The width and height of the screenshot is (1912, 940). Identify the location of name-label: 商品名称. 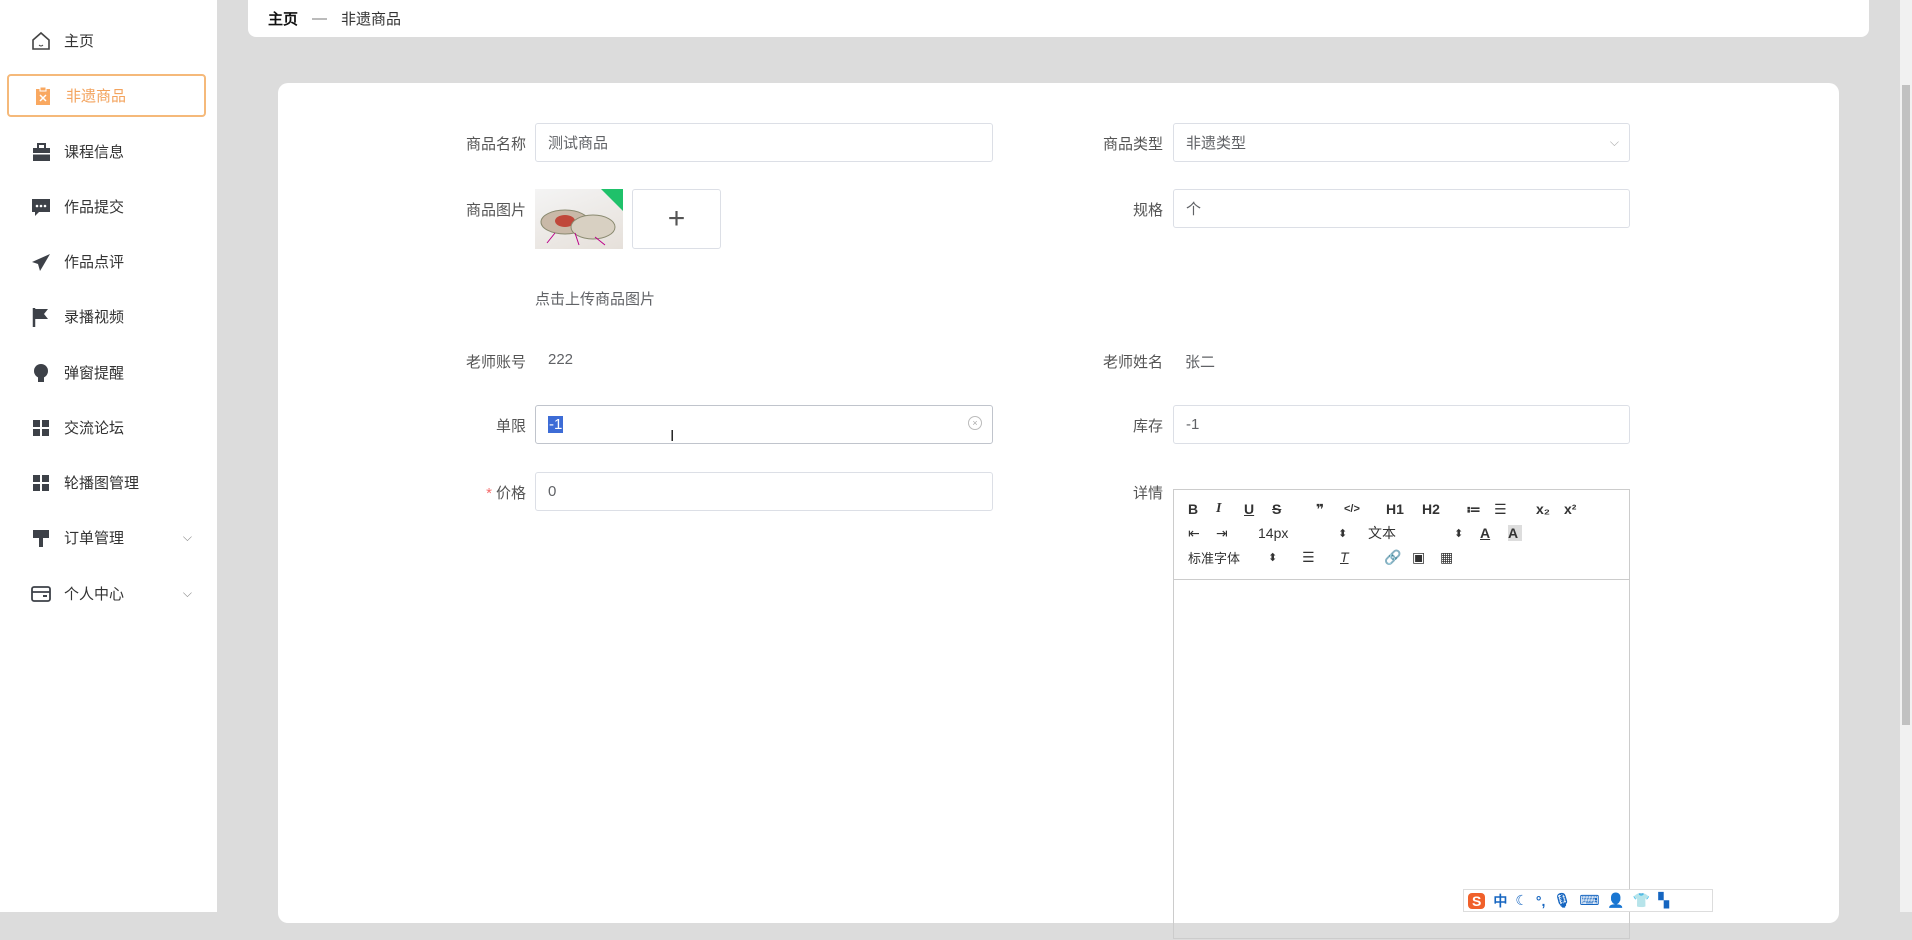
(495, 144).